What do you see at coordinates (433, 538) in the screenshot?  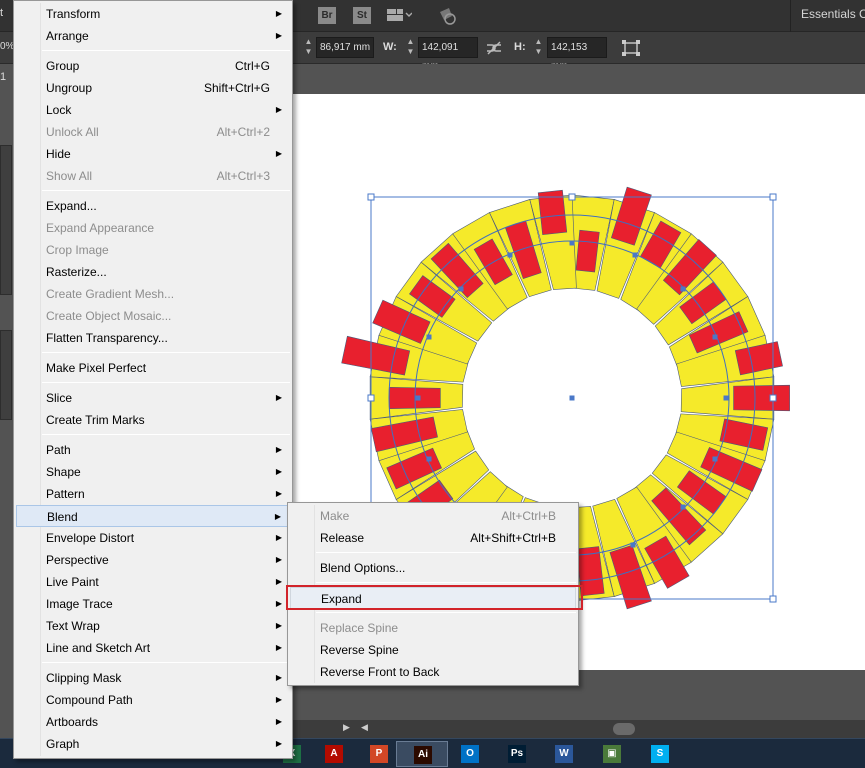 I see `blend-menu-item-release: Release Alt+Shift+Ctrl+B` at bounding box center [433, 538].